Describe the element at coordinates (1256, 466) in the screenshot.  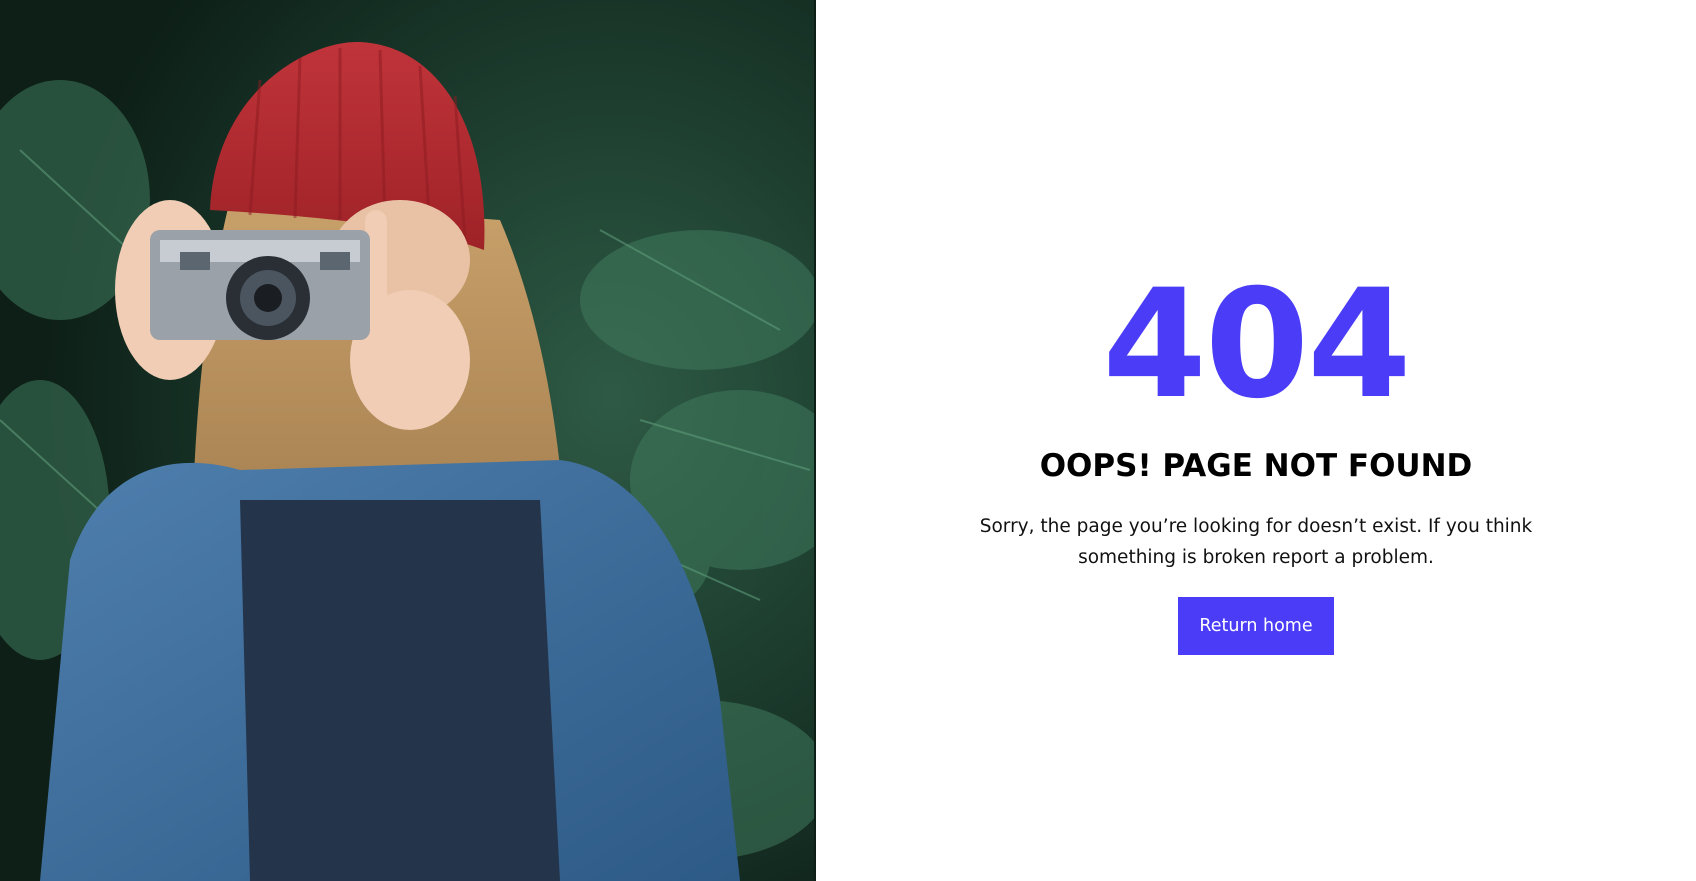
I see `error-title: OOPS! PAGE NOT FOUND` at that location.